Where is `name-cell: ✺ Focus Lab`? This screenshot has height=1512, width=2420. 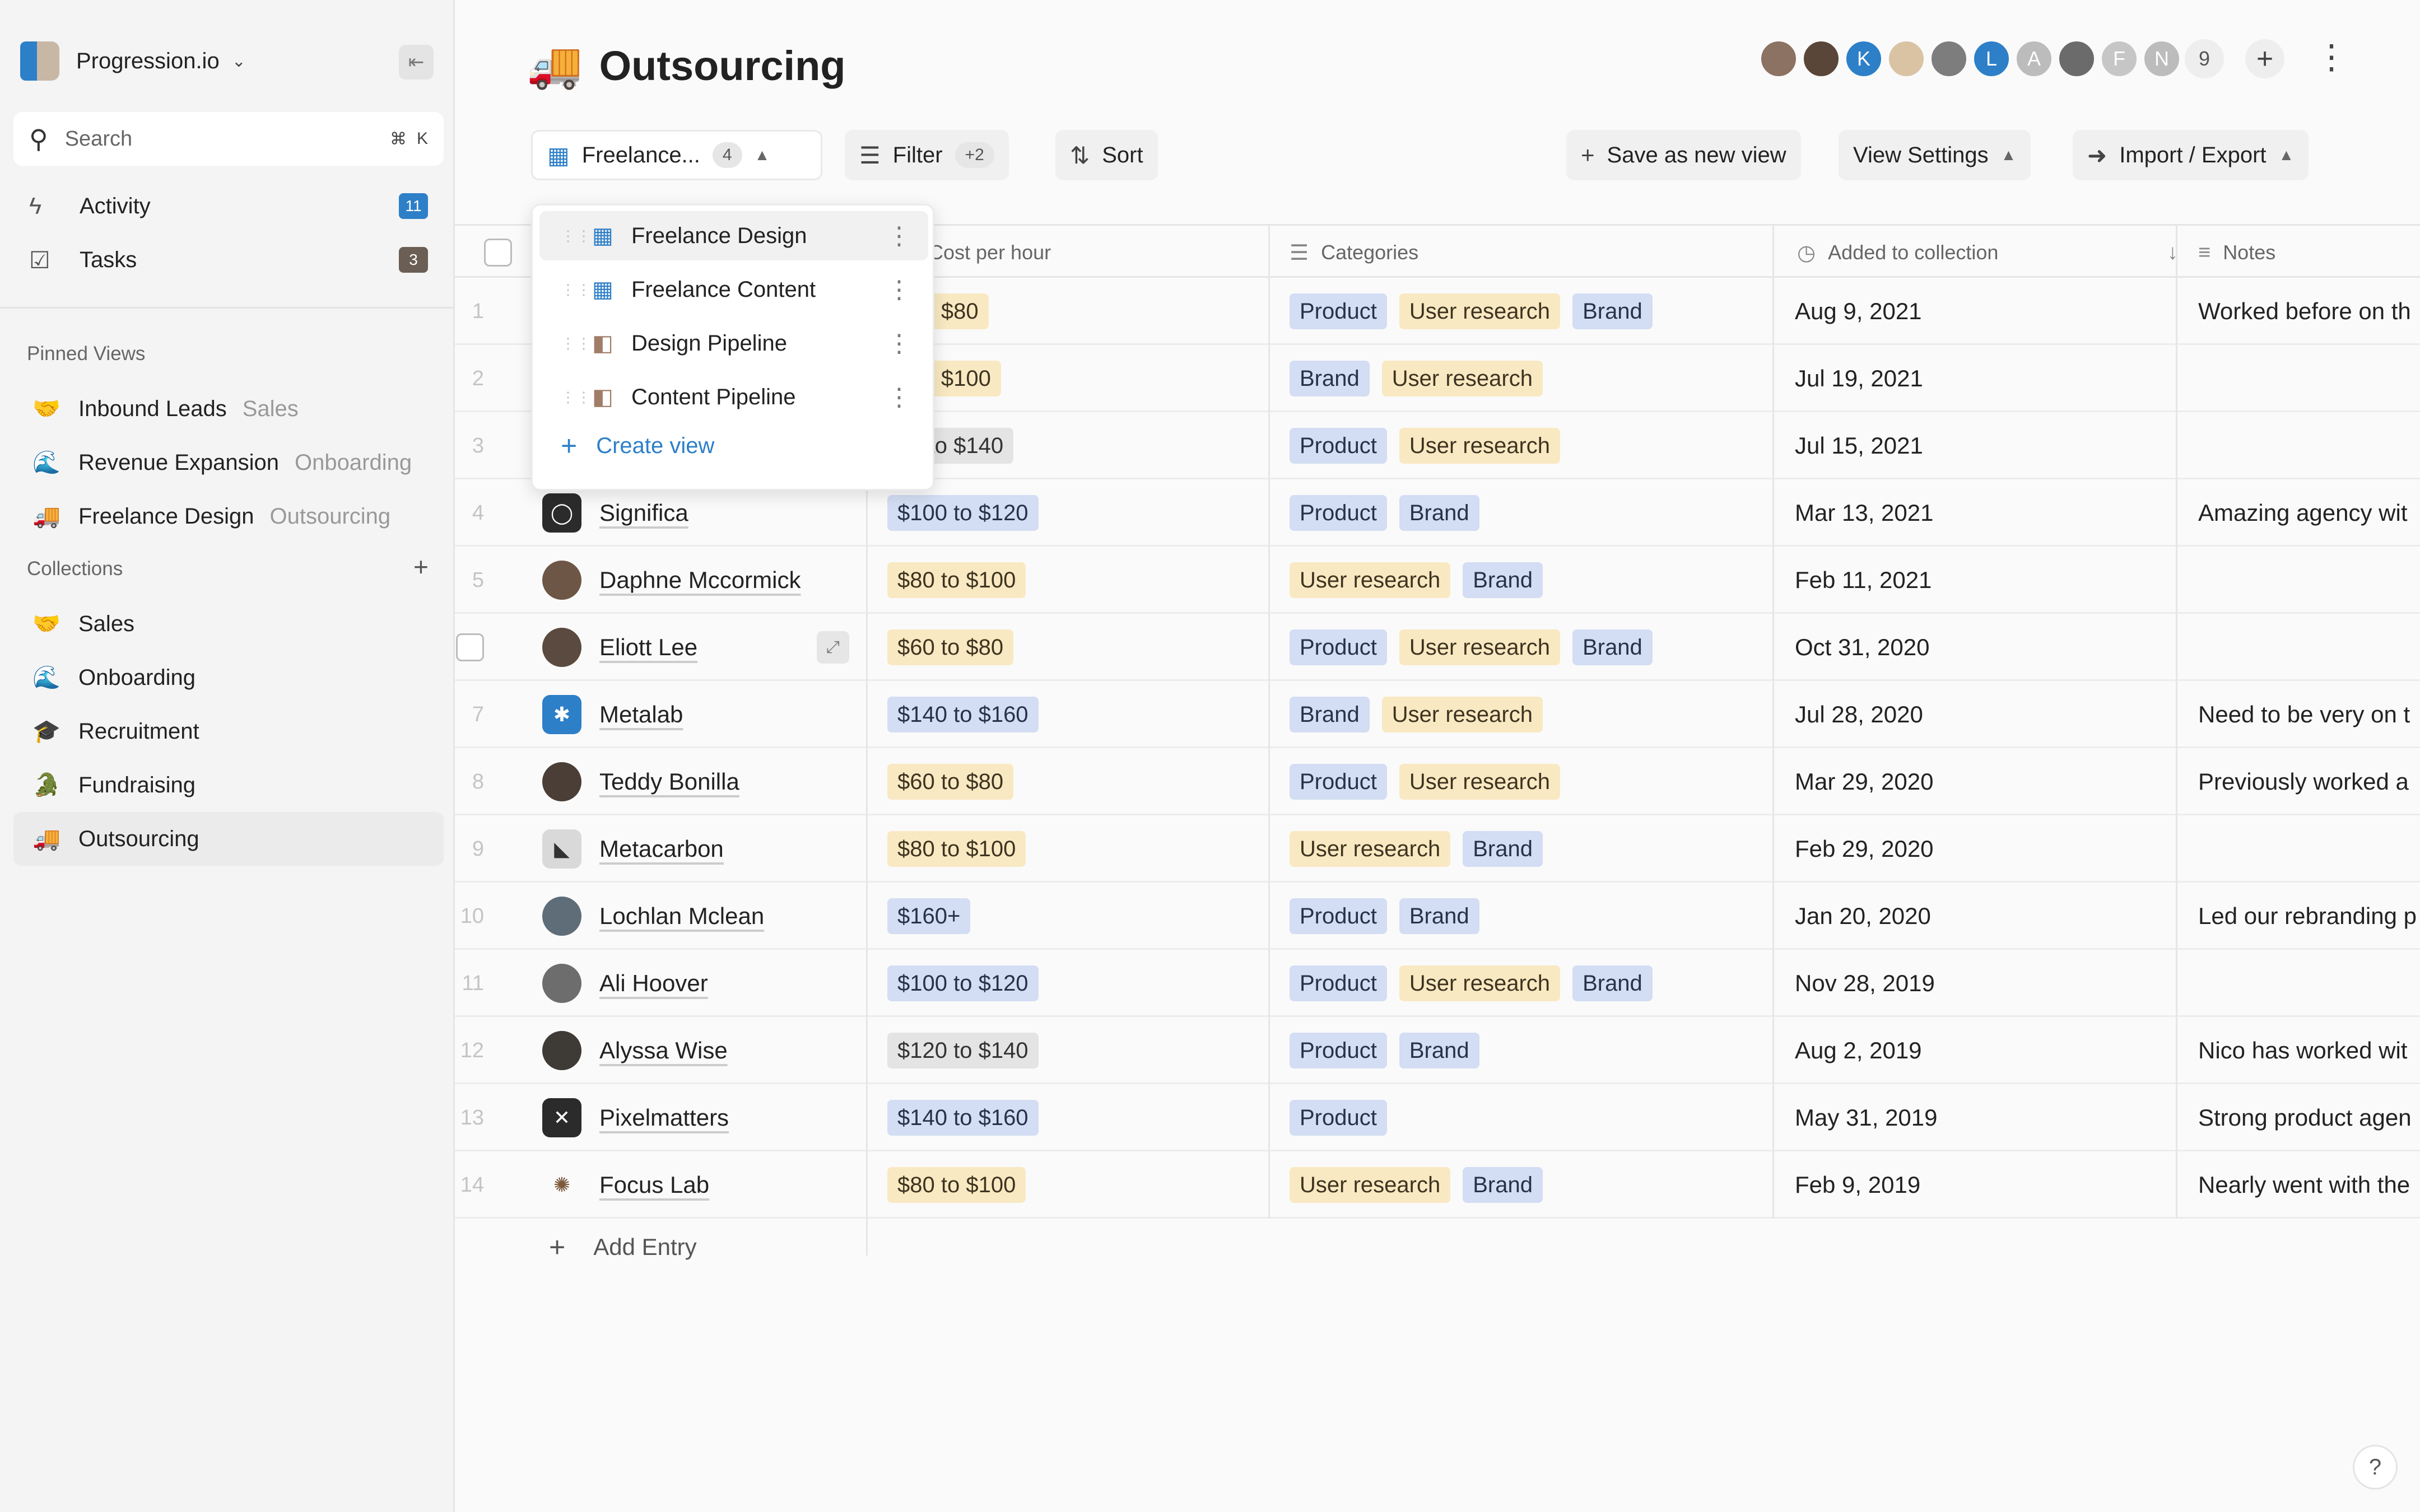 name-cell: ✺ Focus Lab is located at coordinates (625, 1185).